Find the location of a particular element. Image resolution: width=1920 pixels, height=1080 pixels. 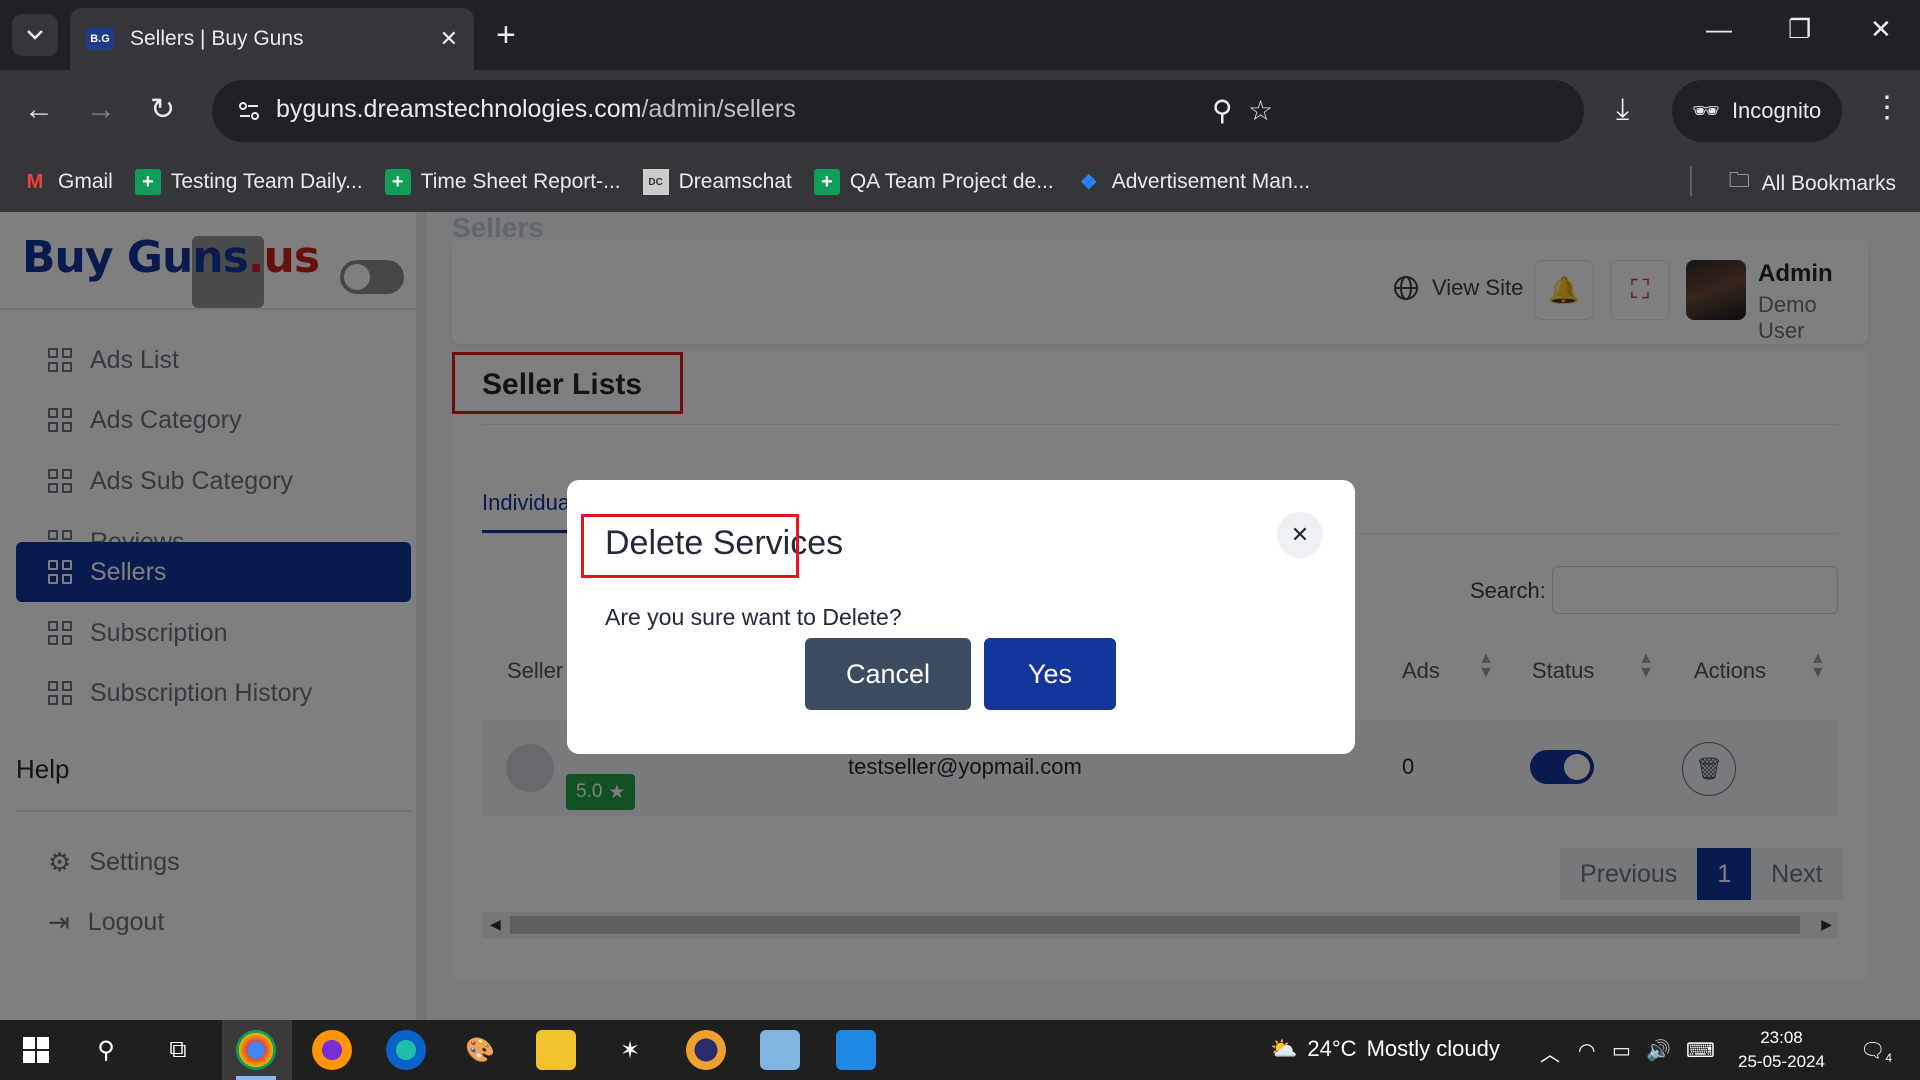

incognito-label: Incognito is located at coordinates (1776, 110).